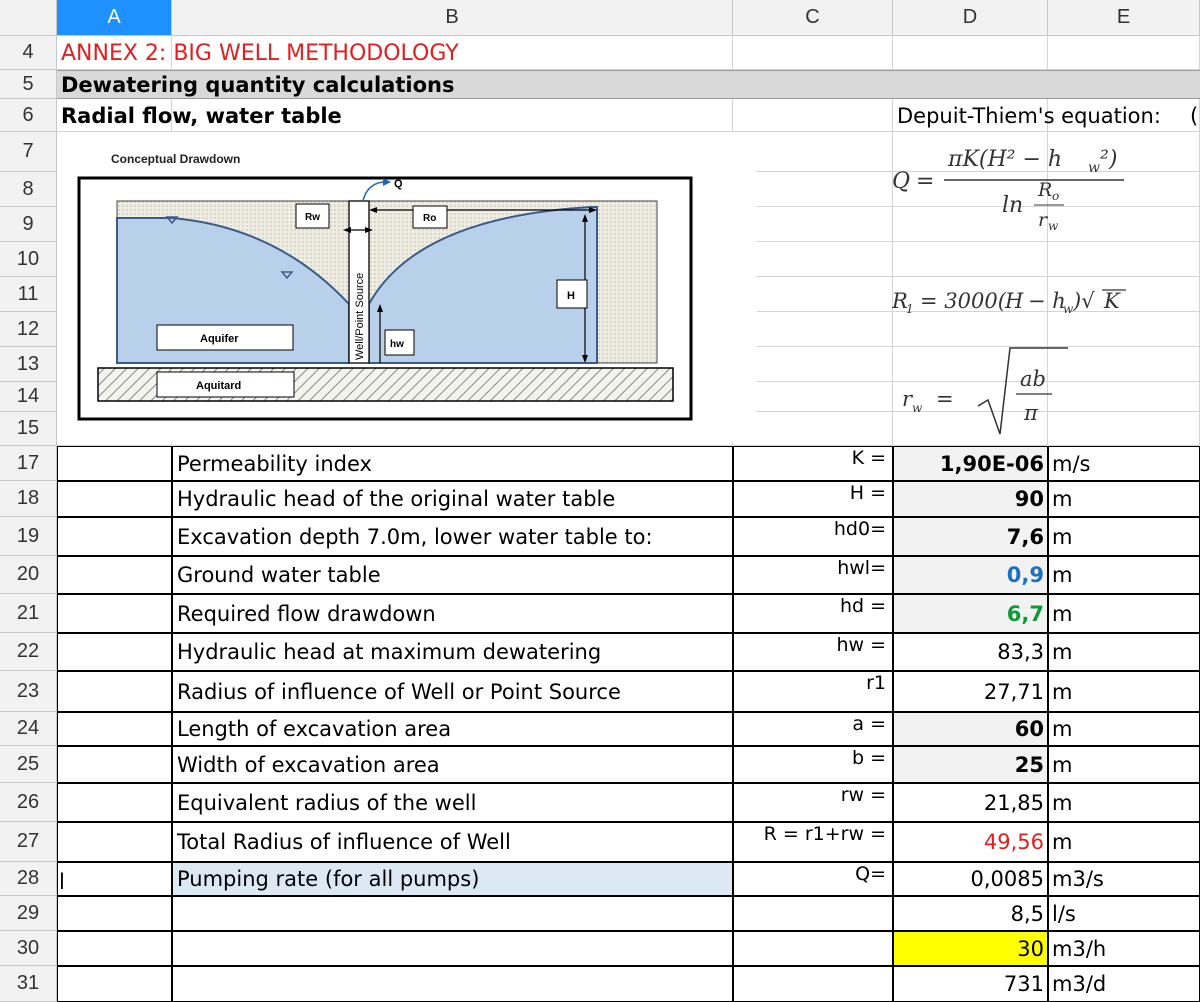  What do you see at coordinates (28, 84) in the screenshot?
I see `row-header-5: 5` at bounding box center [28, 84].